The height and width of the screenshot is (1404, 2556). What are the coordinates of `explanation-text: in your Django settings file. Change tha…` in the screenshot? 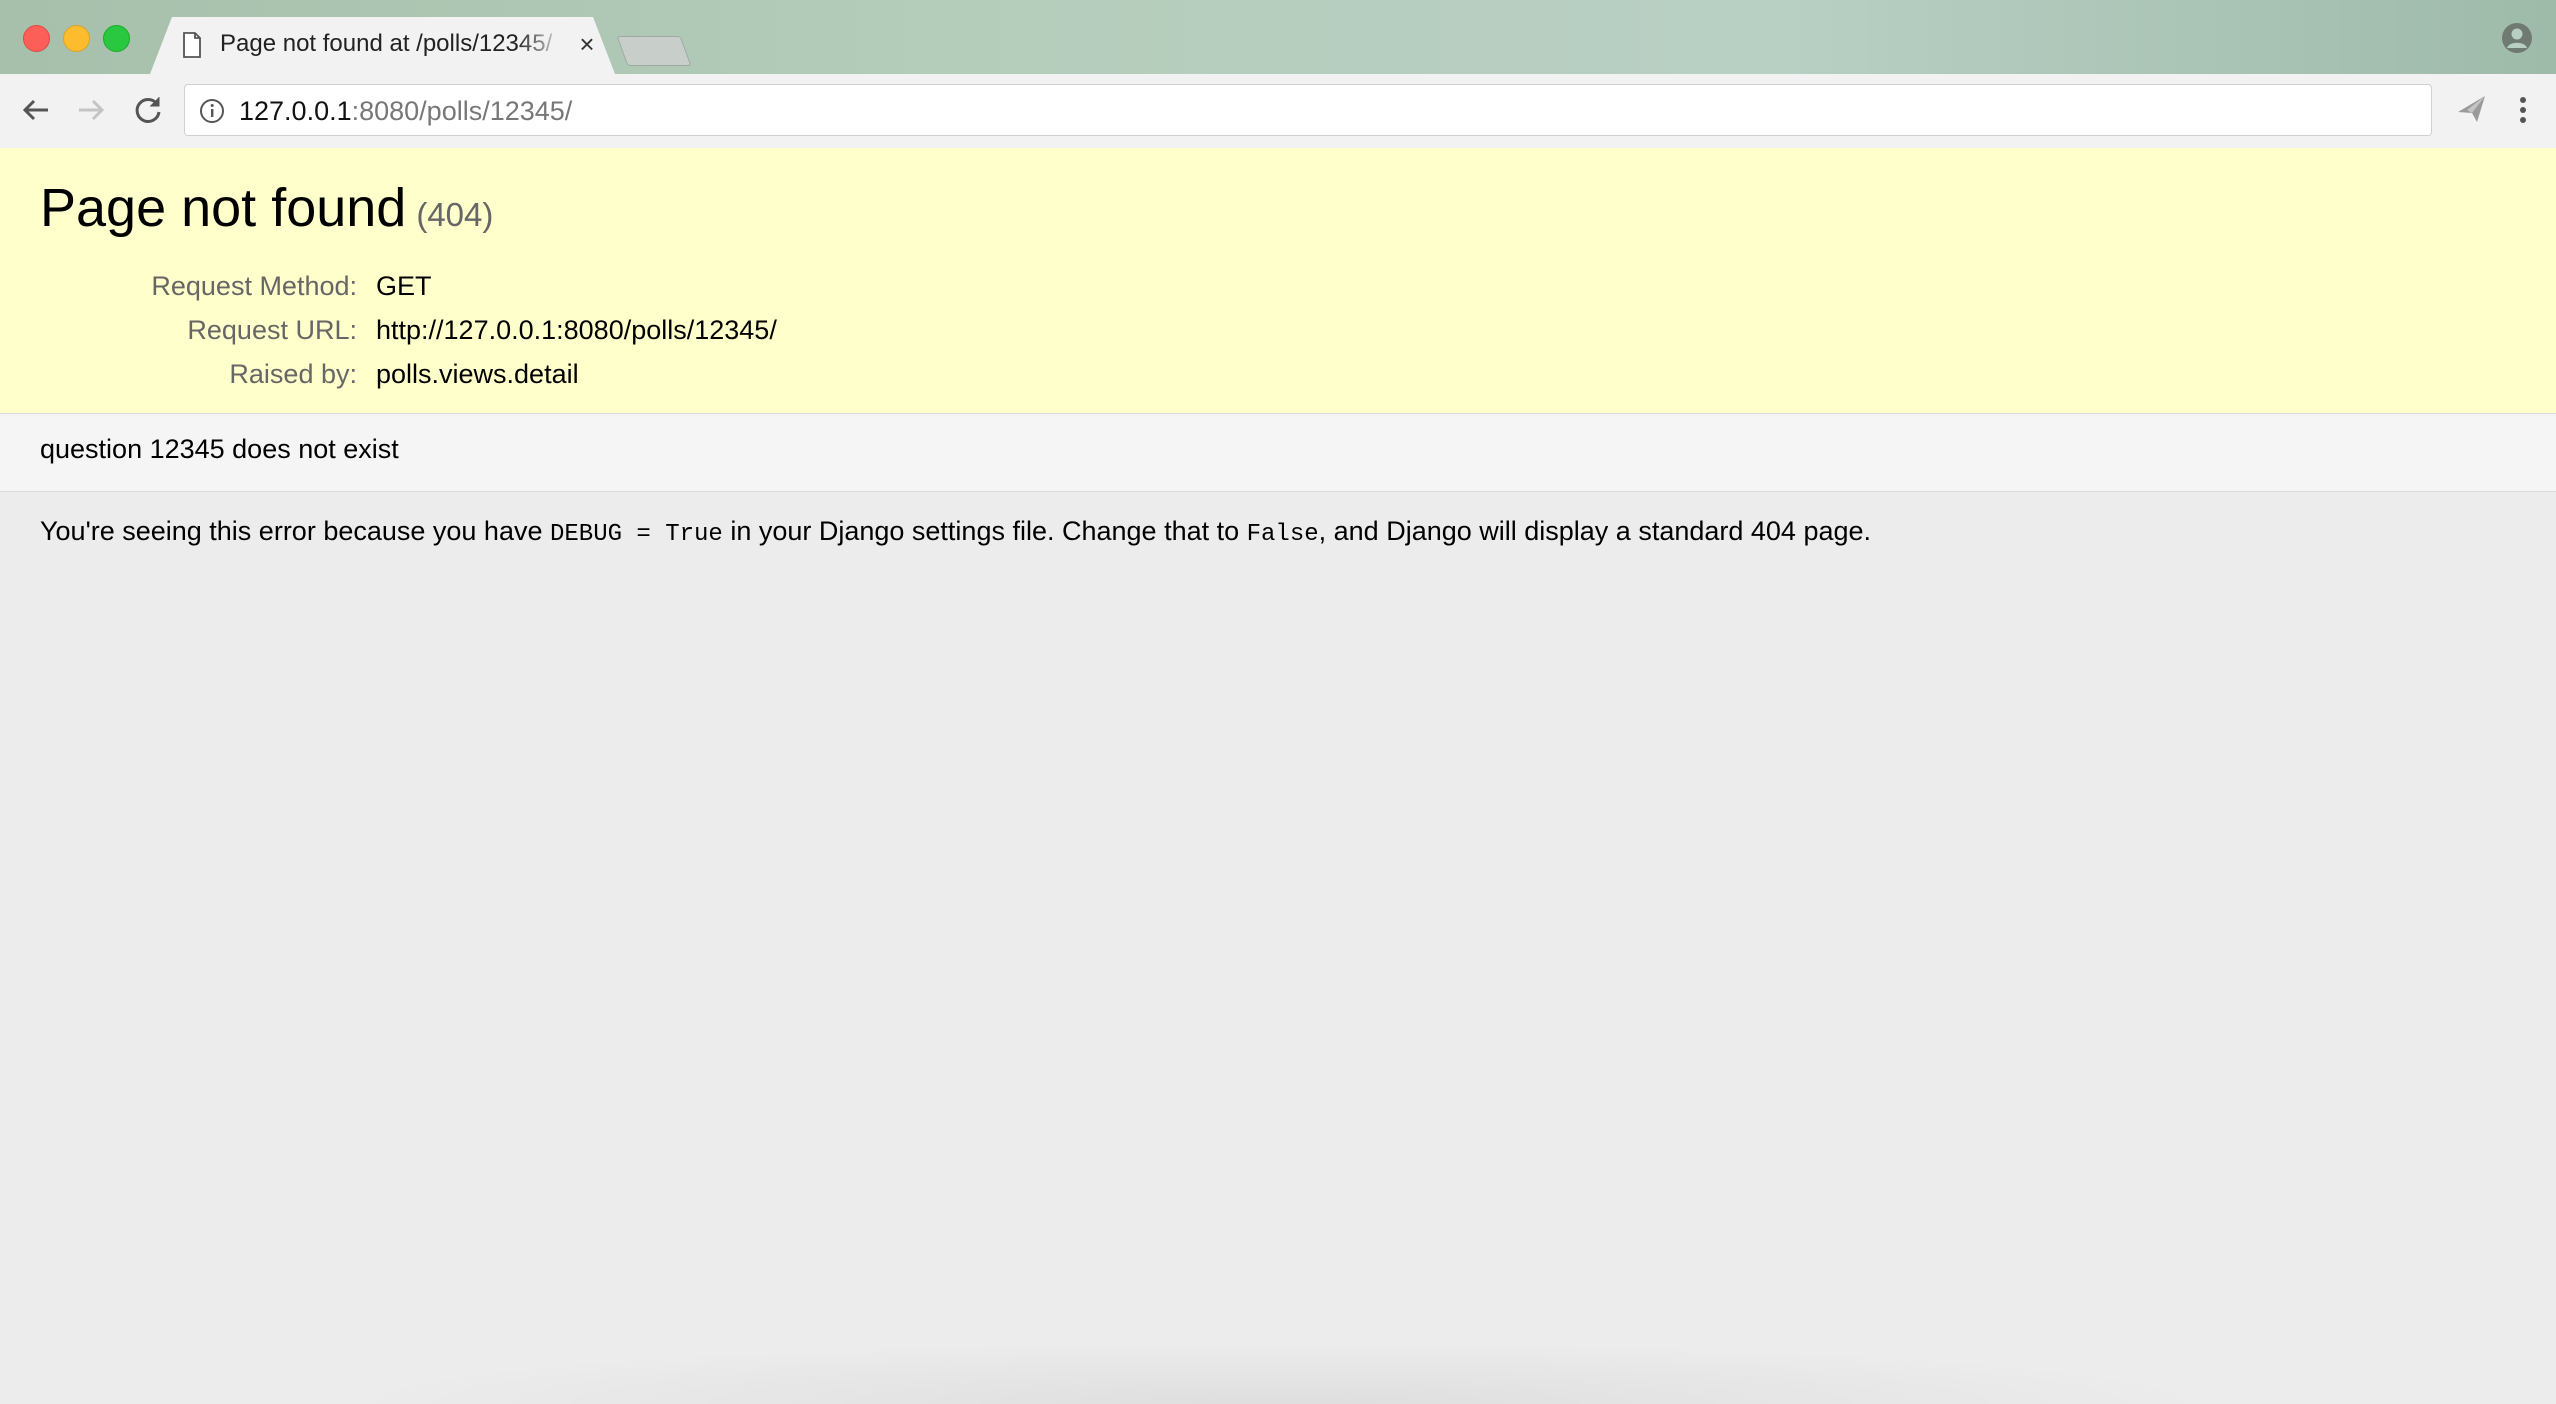 It's located at (984, 531).